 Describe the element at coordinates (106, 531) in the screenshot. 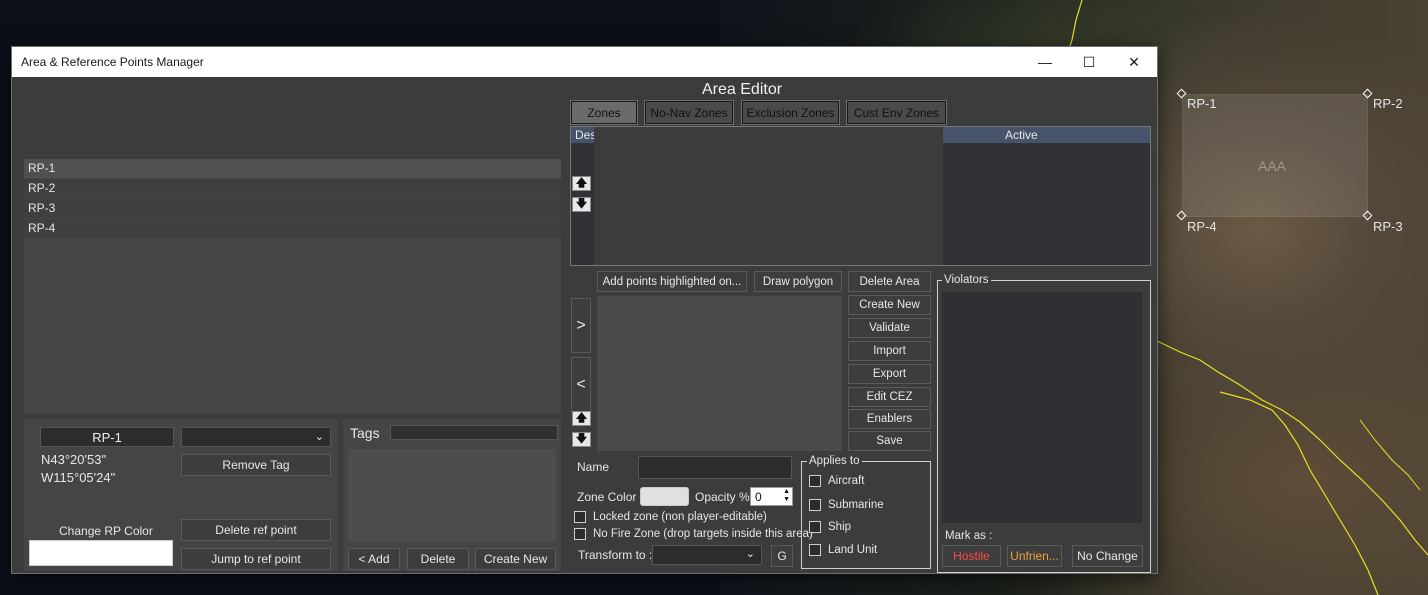

I see `change-color-label: Change RP Color` at that location.